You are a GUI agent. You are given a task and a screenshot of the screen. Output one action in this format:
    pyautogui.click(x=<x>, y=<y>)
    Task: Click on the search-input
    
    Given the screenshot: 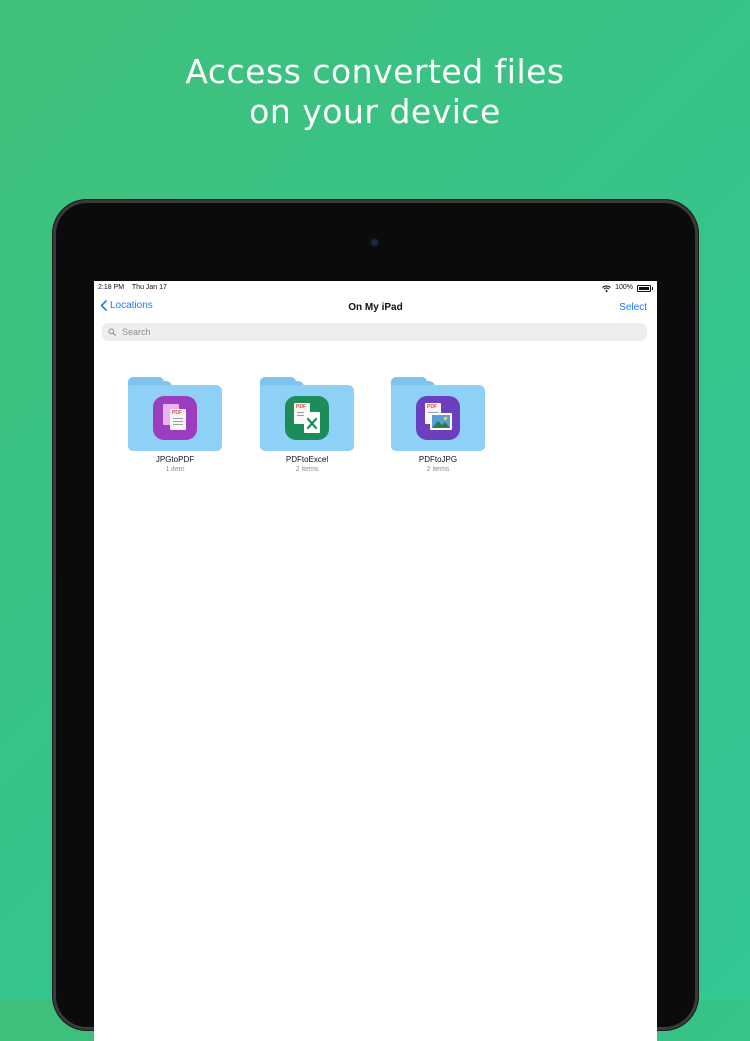 What is the action you would take?
    pyautogui.click(x=372, y=332)
    